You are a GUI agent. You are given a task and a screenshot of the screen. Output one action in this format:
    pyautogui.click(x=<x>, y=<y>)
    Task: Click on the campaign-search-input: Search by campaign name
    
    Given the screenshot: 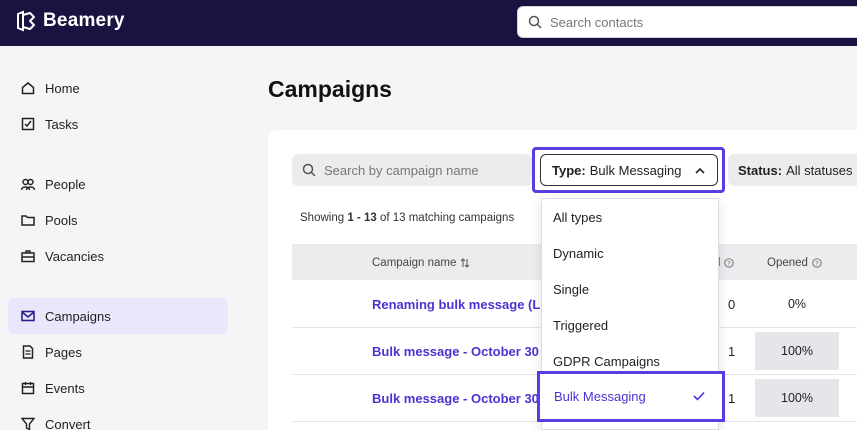 What is the action you would take?
    pyautogui.click(x=412, y=170)
    